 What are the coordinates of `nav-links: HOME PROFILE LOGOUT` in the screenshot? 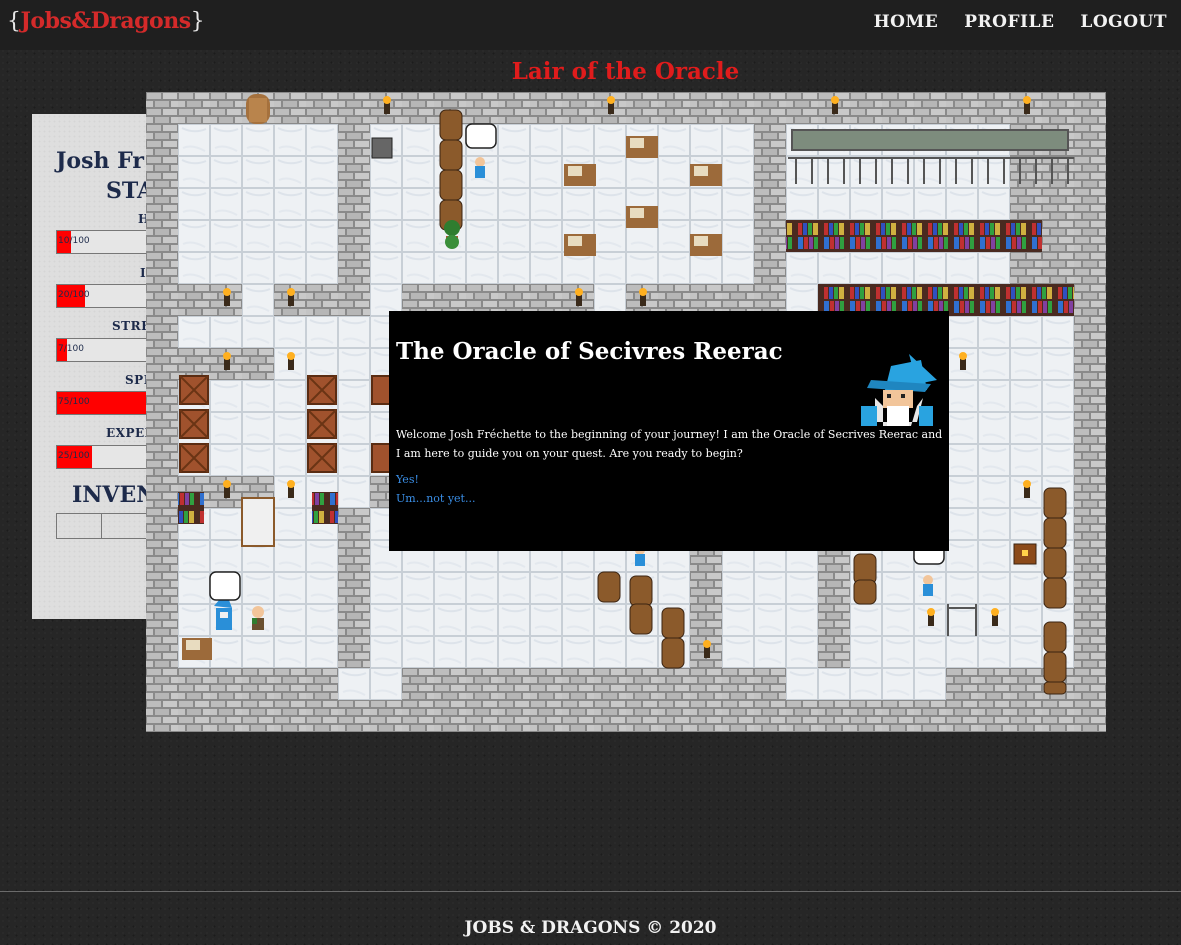 It's located at (1020, 22).